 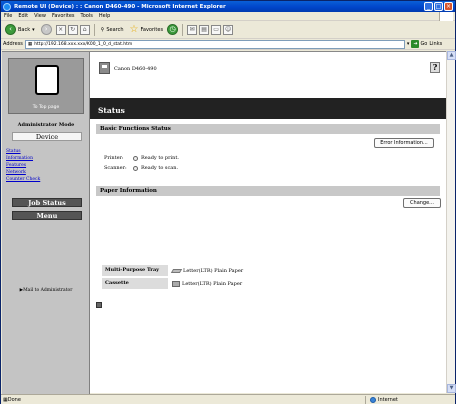 What do you see at coordinates (84, 29) in the screenshot?
I see `home-icon: ⌂` at bounding box center [84, 29].